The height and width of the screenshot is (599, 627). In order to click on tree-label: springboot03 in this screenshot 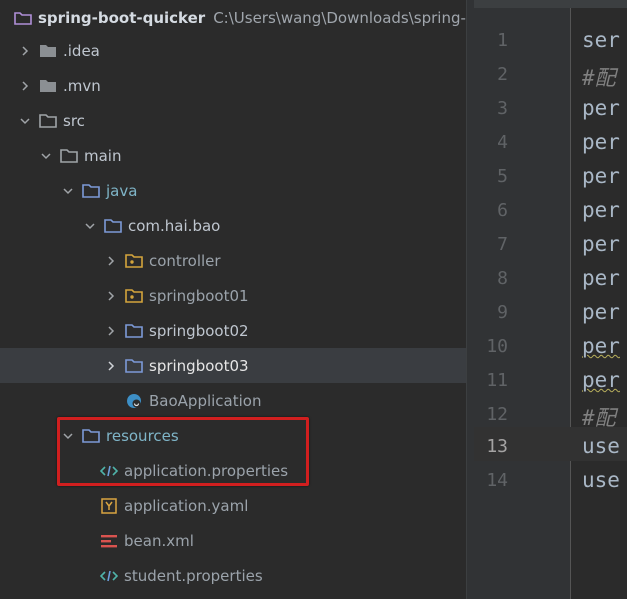, I will do `click(199, 365)`.